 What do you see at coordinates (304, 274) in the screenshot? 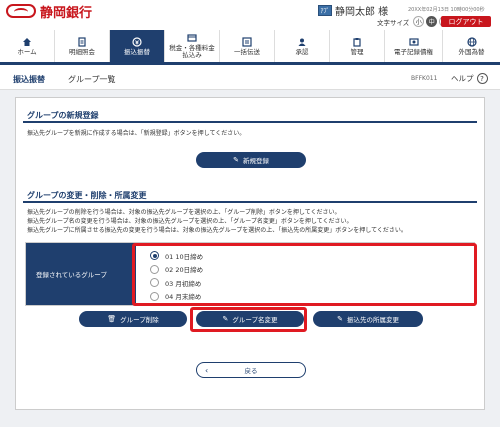
I see `highlight-frame-radios` at bounding box center [304, 274].